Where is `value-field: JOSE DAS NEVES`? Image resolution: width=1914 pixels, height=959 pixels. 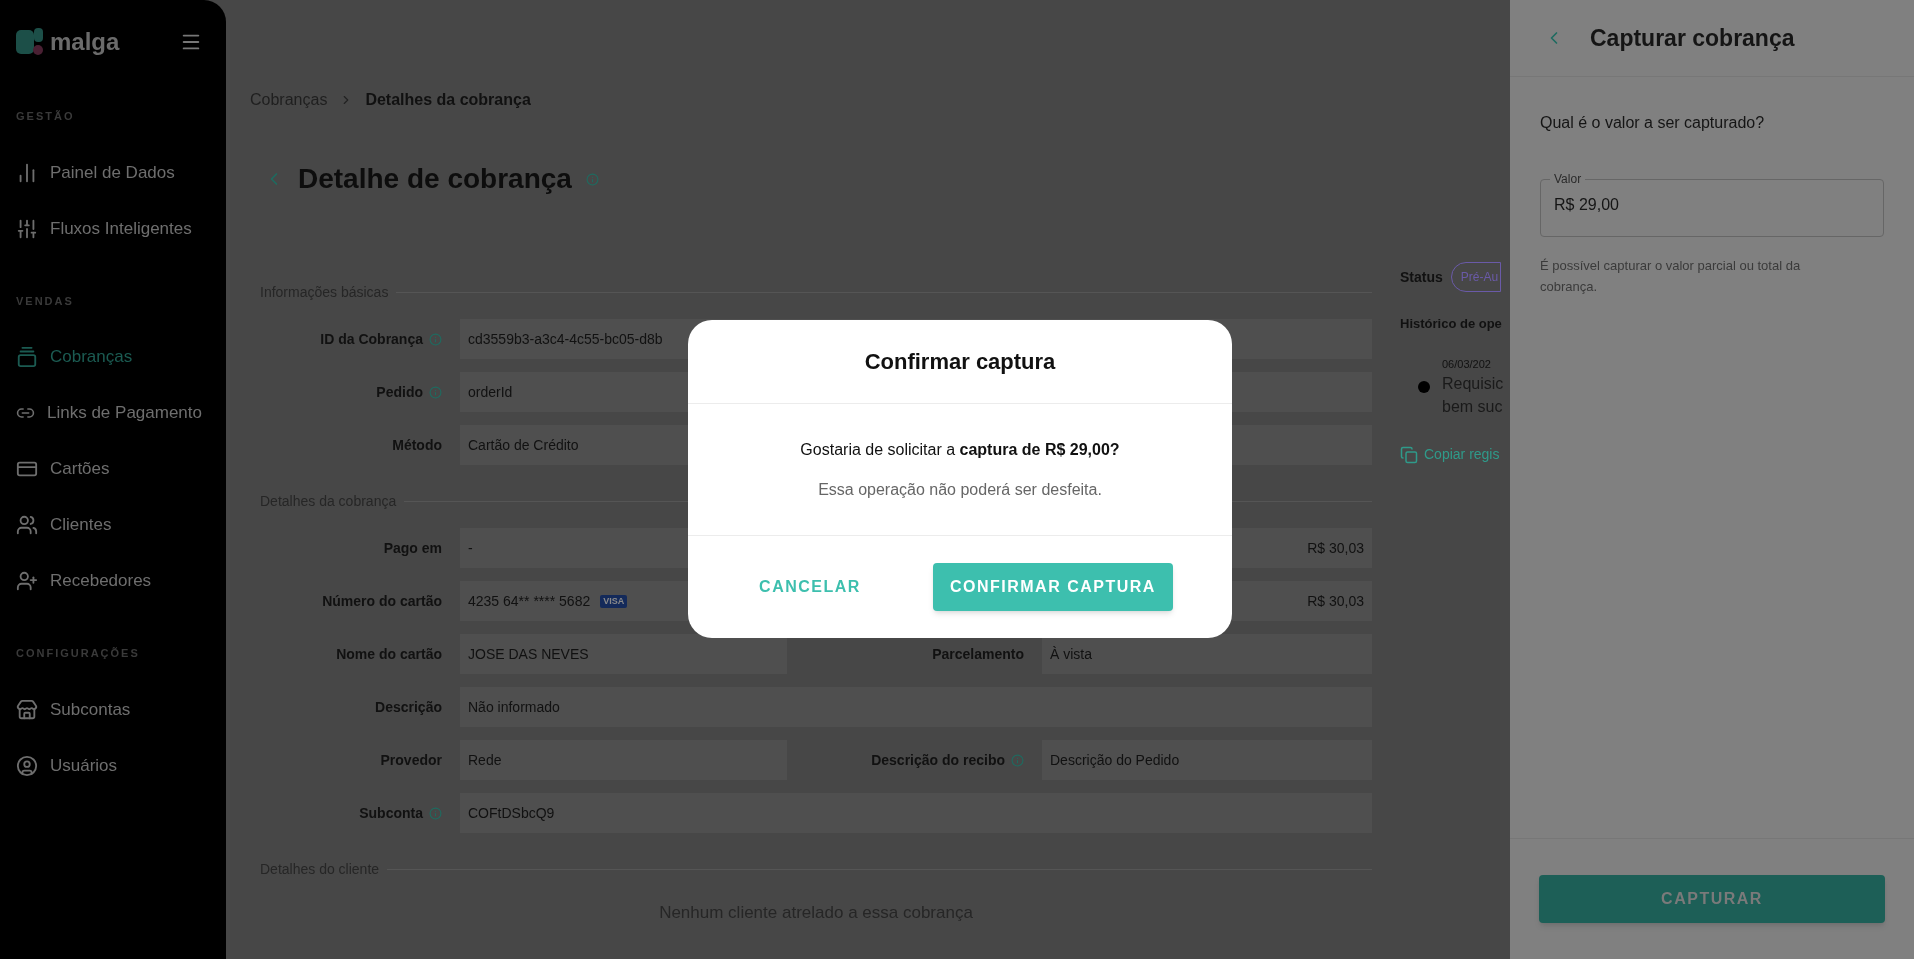 value-field: JOSE DAS NEVES is located at coordinates (623, 654).